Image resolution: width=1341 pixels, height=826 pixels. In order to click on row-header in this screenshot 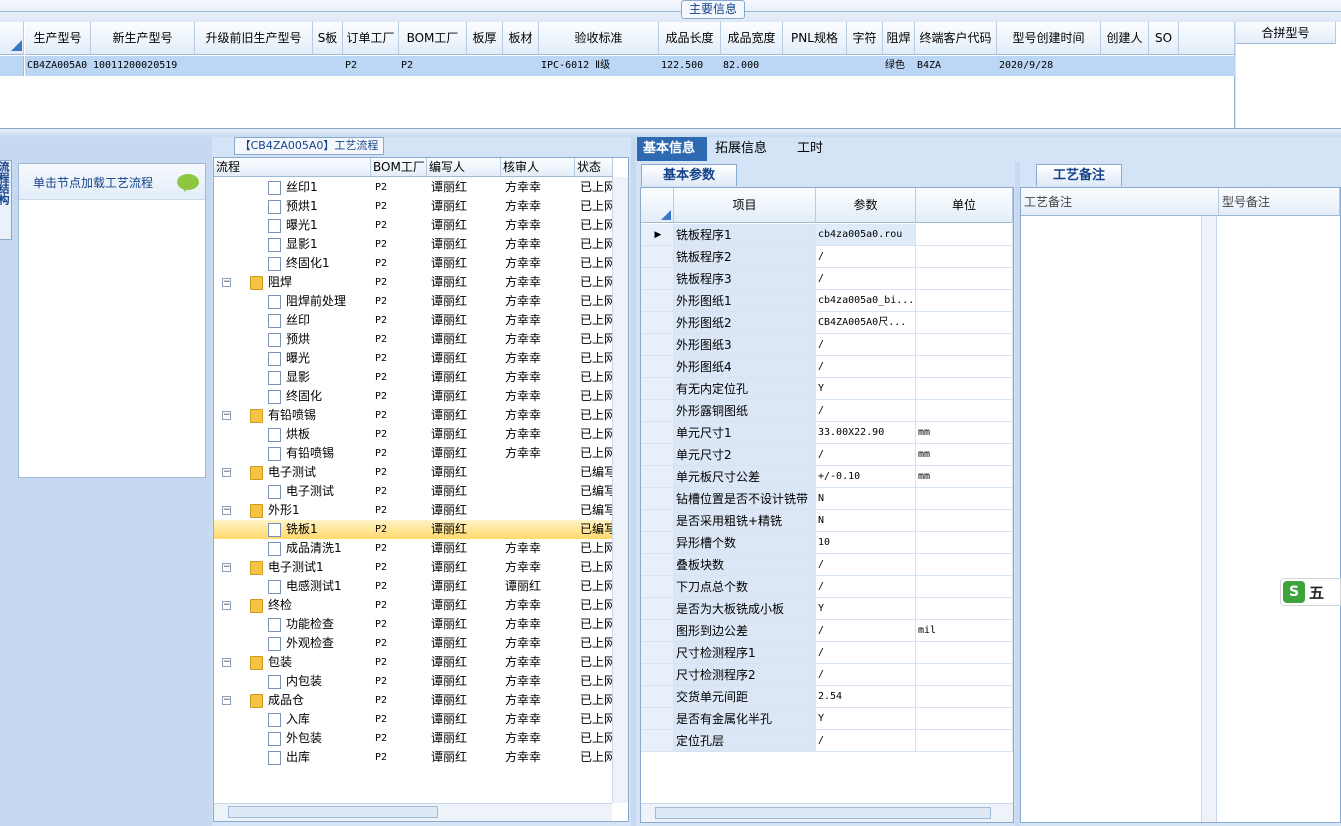, I will do `click(12, 66)`.